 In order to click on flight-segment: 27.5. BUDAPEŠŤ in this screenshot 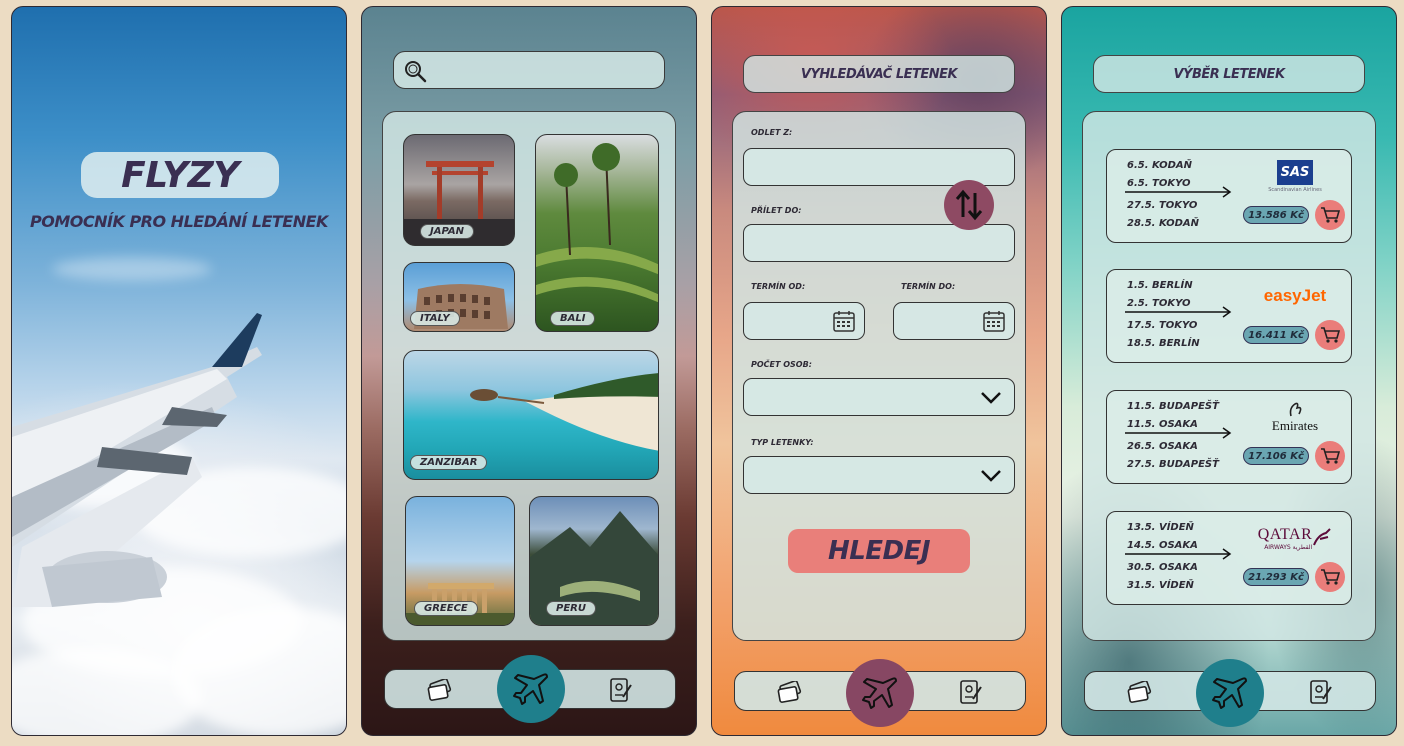, I will do `click(1173, 464)`.